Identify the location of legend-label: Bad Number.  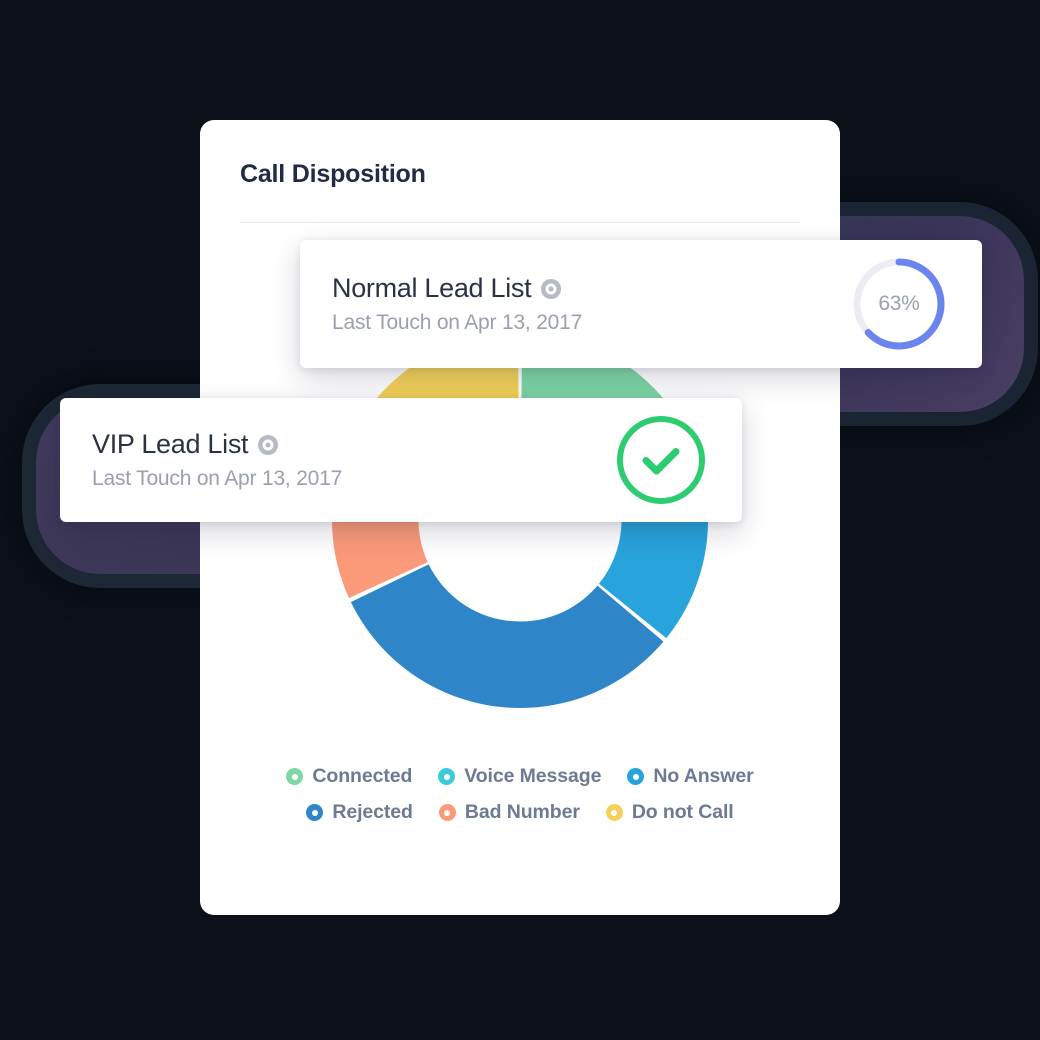
(522, 812).